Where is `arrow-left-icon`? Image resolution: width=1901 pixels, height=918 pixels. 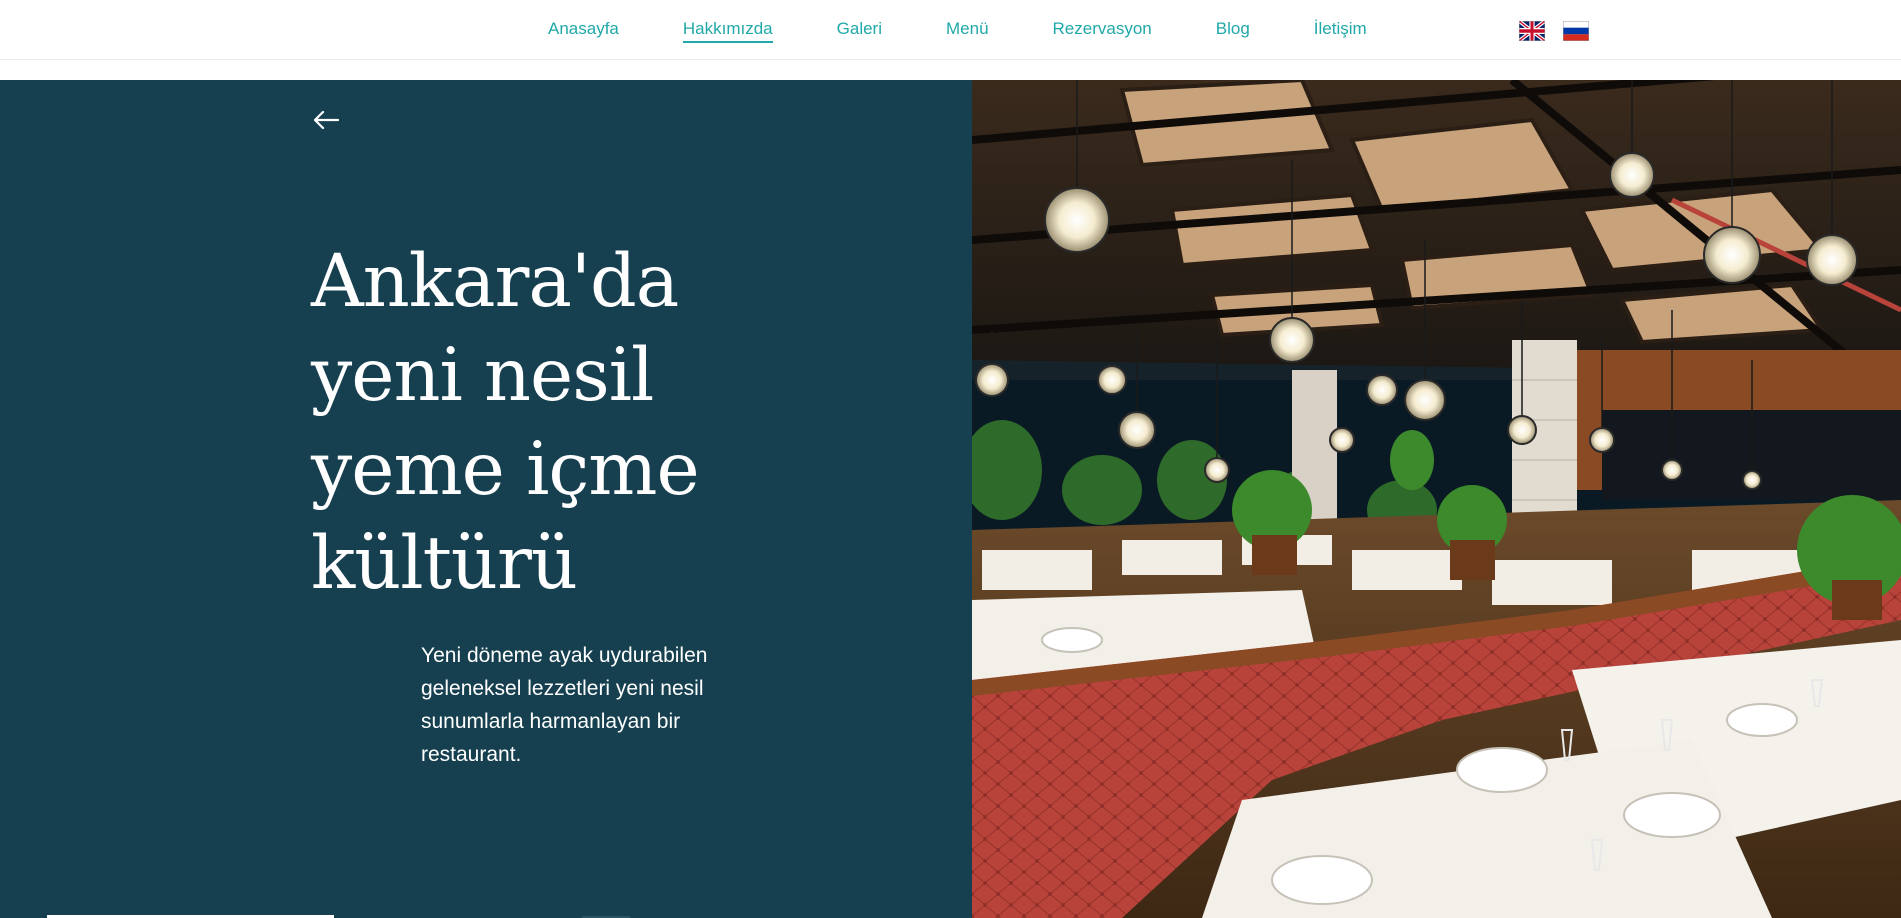 arrow-left-icon is located at coordinates (326, 120).